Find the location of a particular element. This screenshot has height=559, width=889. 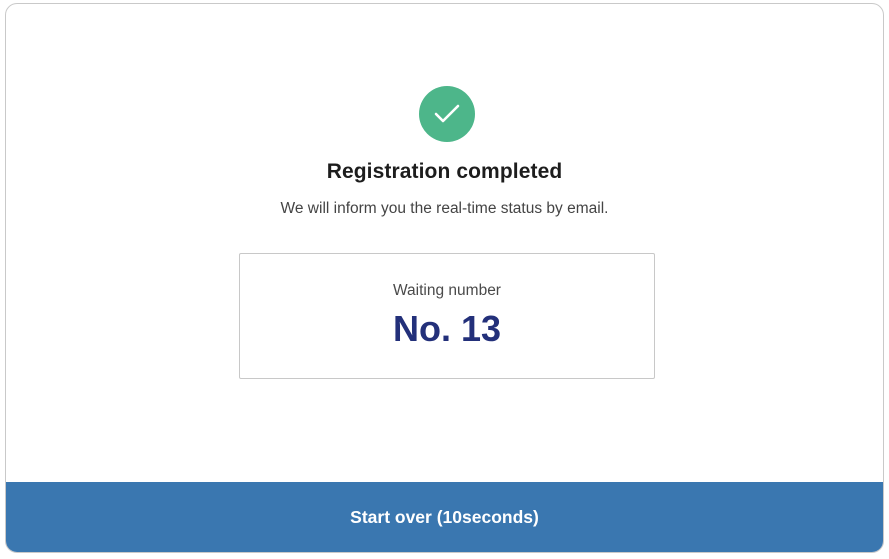

success-badge is located at coordinates (447, 114).